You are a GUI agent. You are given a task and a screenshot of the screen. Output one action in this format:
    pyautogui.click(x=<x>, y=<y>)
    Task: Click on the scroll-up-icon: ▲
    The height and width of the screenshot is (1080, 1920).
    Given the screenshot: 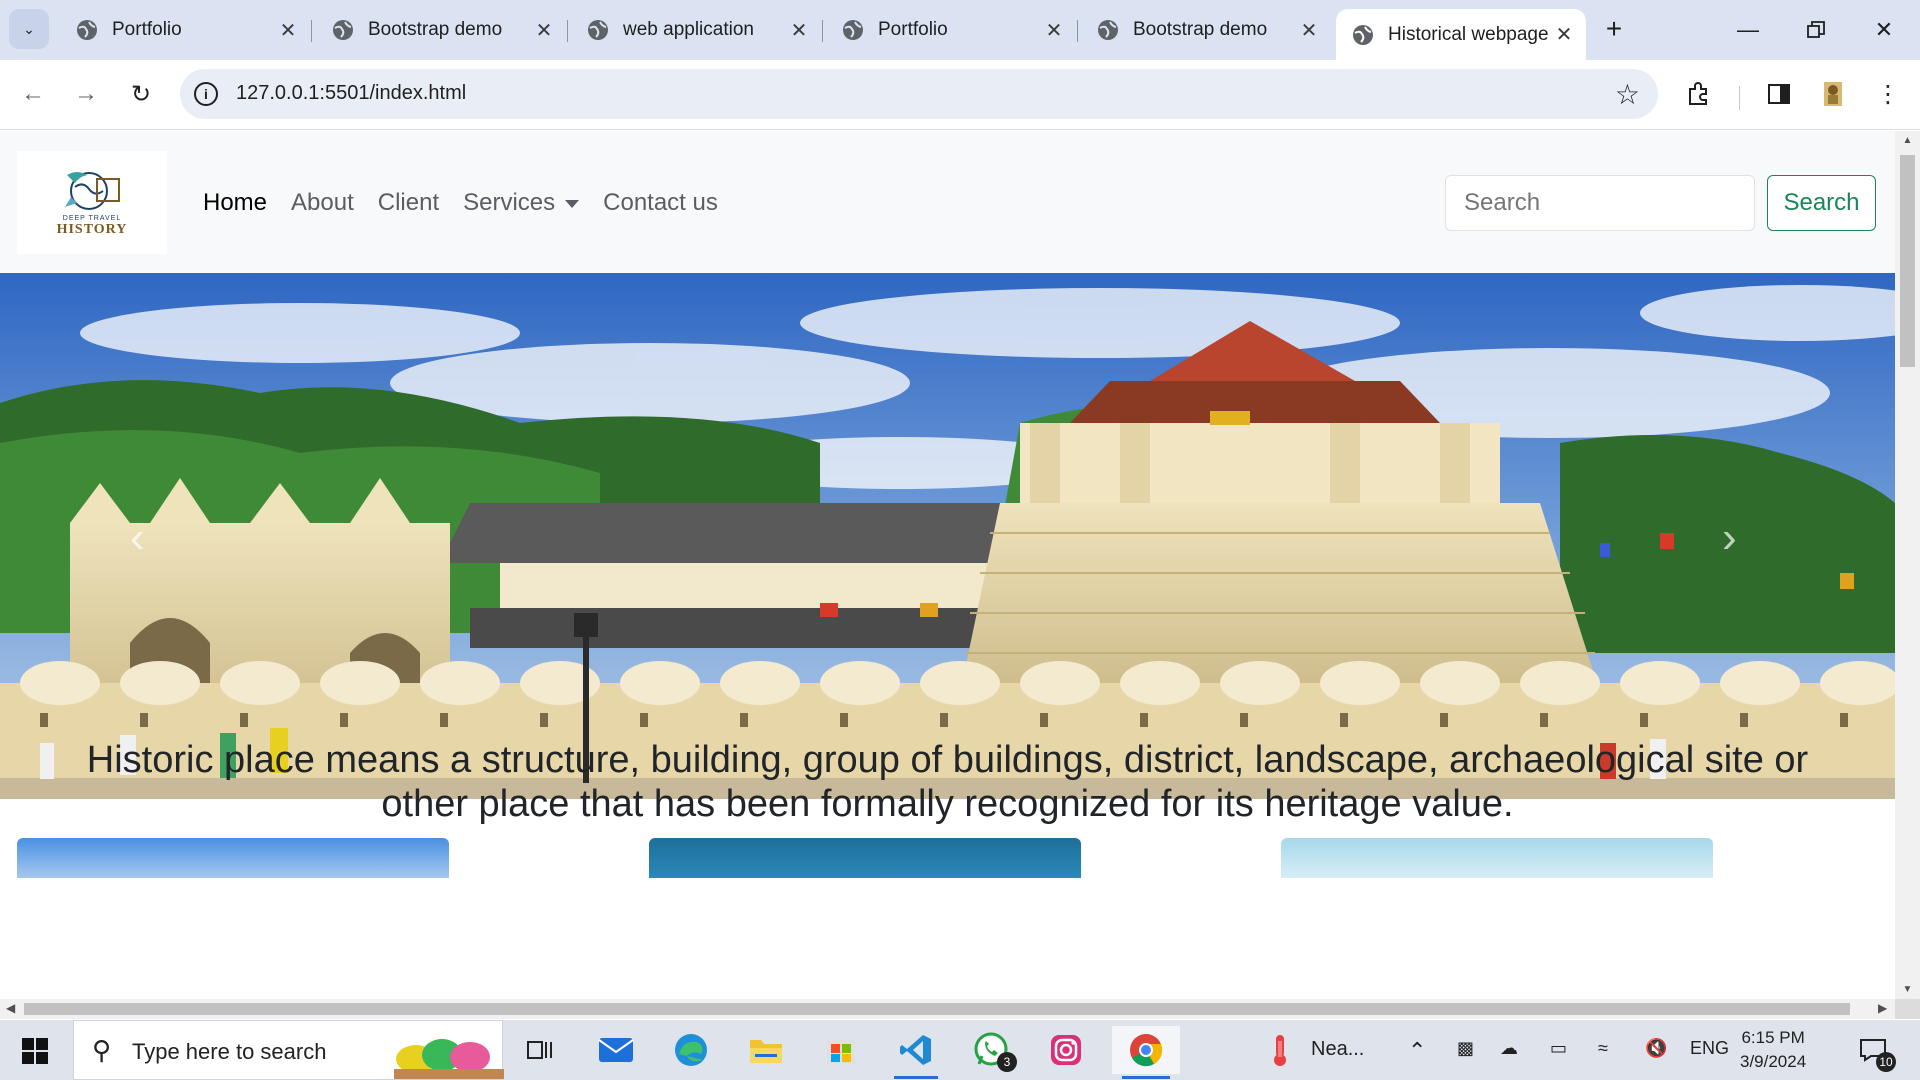 What is the action you would take?
    pyautogui.click(x=1907, y=140)
    